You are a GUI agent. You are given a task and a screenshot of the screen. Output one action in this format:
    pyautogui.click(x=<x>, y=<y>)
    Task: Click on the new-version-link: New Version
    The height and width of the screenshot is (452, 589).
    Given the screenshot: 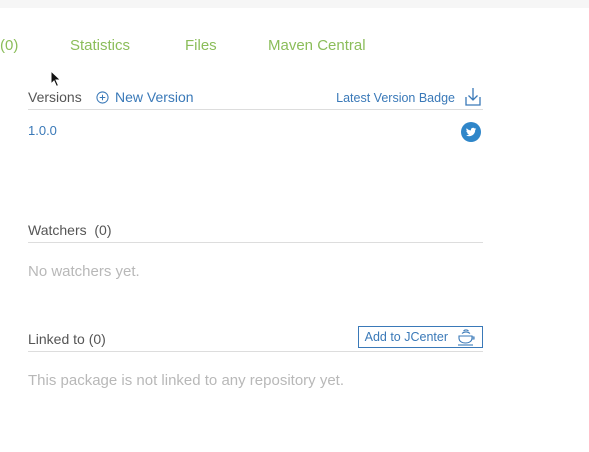 What is the action you would take?
    pyautogui.click(x=145, y=97)
    